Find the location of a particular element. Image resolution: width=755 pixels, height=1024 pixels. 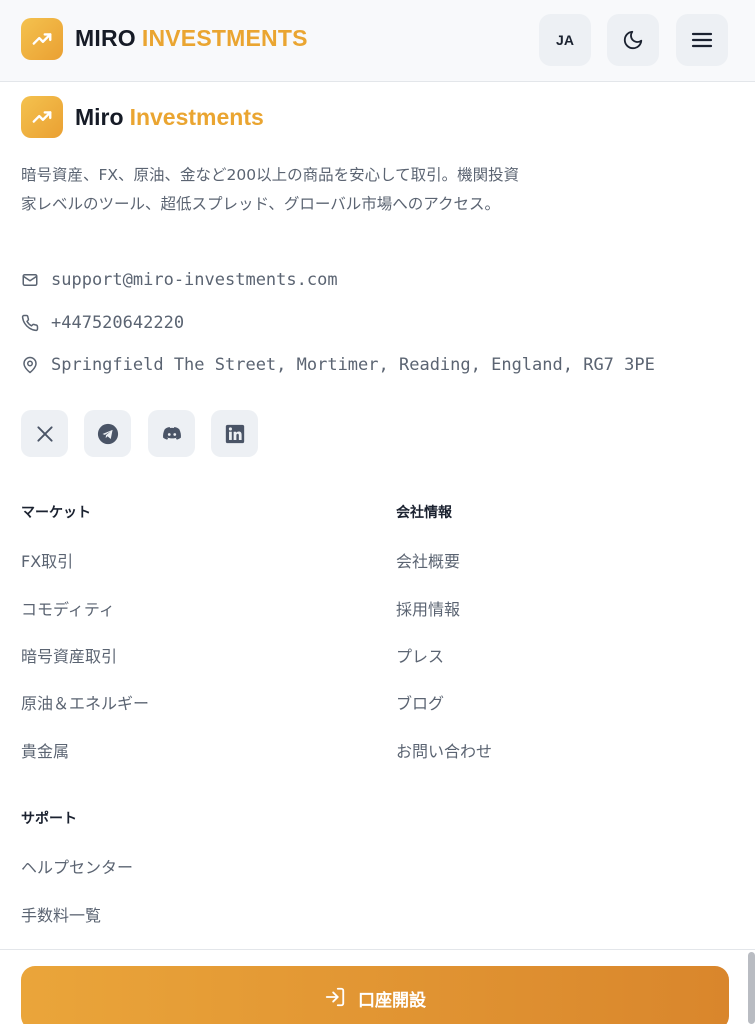

linkedin-icon is located at coordinates (234, 433).